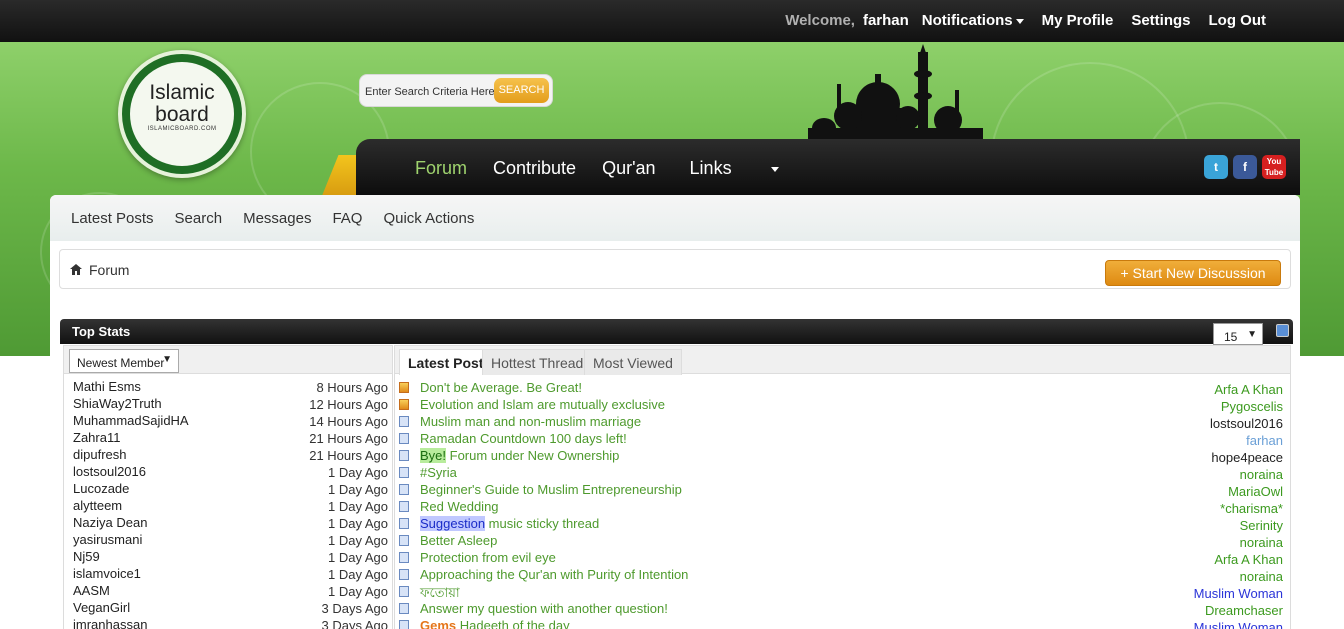  I want to click on member-name: yasirusmani, so click(107, 539).